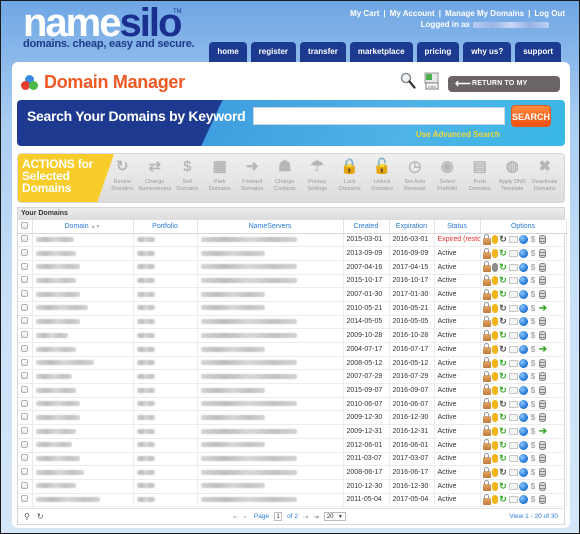  What do you see at coordinates (408, 81) in the screenshot?
I see `search-magnifier-icon` at bounding box center [408, 81].